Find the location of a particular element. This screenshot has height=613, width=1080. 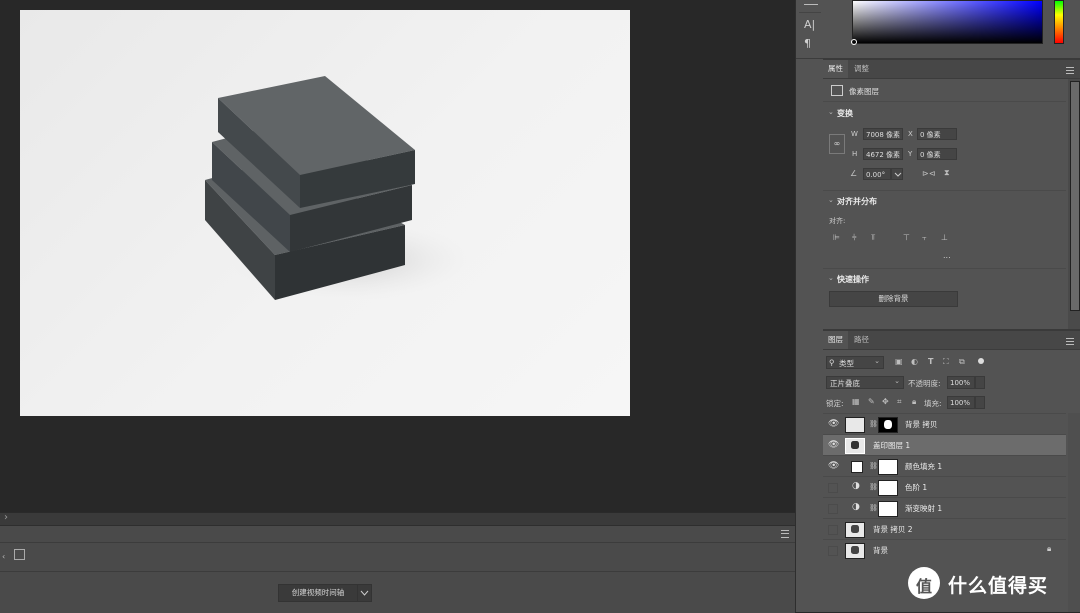

properties-tabbar: 属性 调整 is located at coordinates (951, 69).